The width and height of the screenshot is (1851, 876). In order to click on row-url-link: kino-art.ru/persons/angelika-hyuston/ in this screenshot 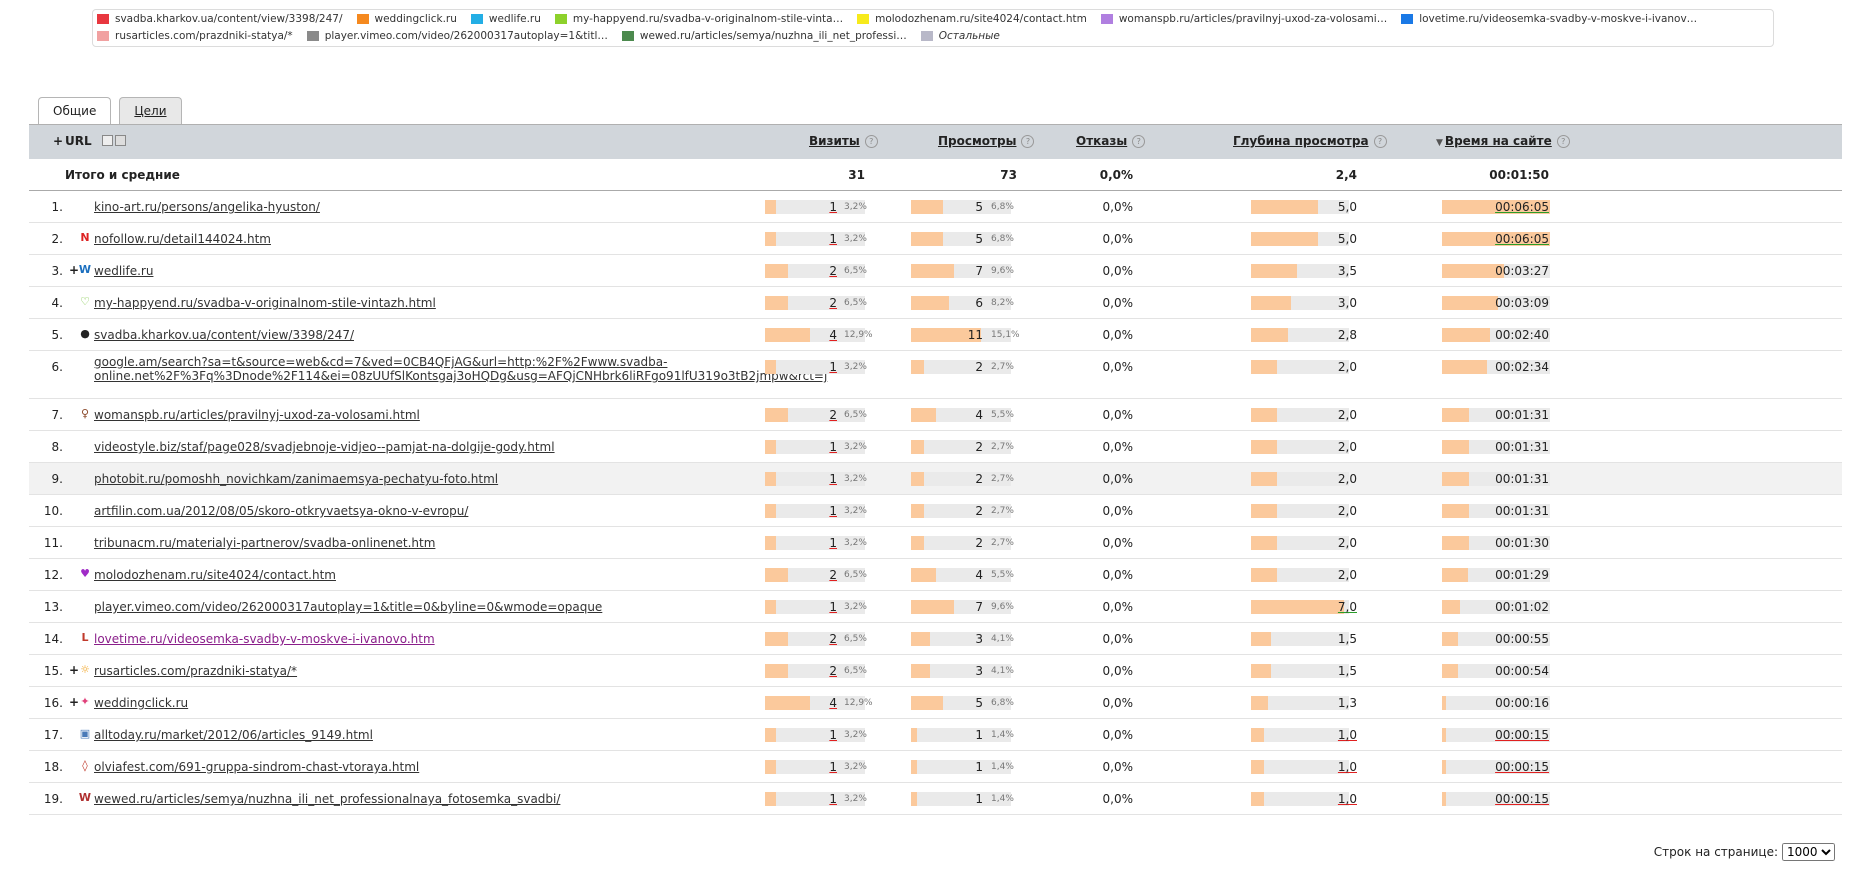, I will do `click(207, 207)`.